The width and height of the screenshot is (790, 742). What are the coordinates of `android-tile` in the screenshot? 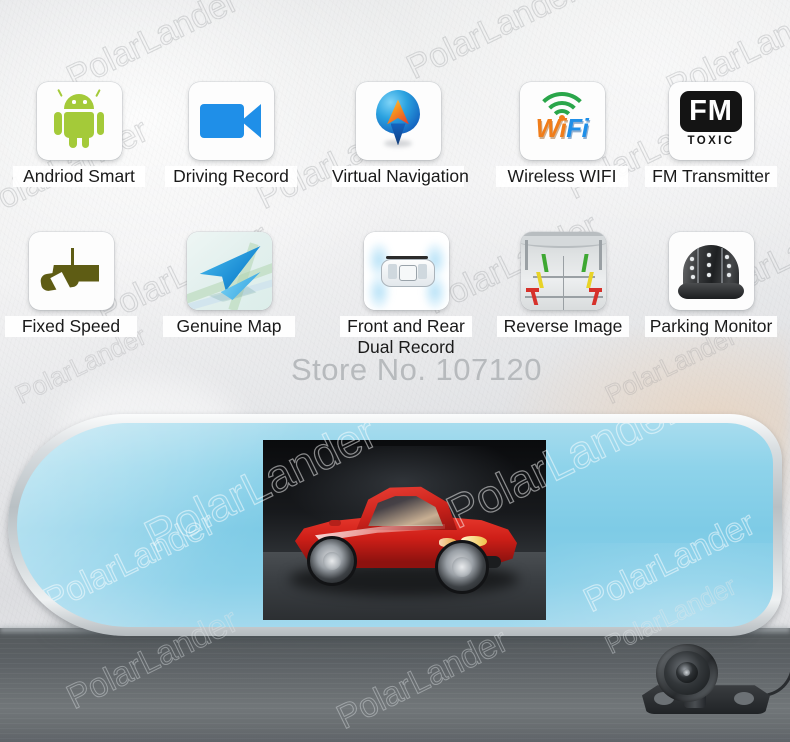 It's located at (79, 121).